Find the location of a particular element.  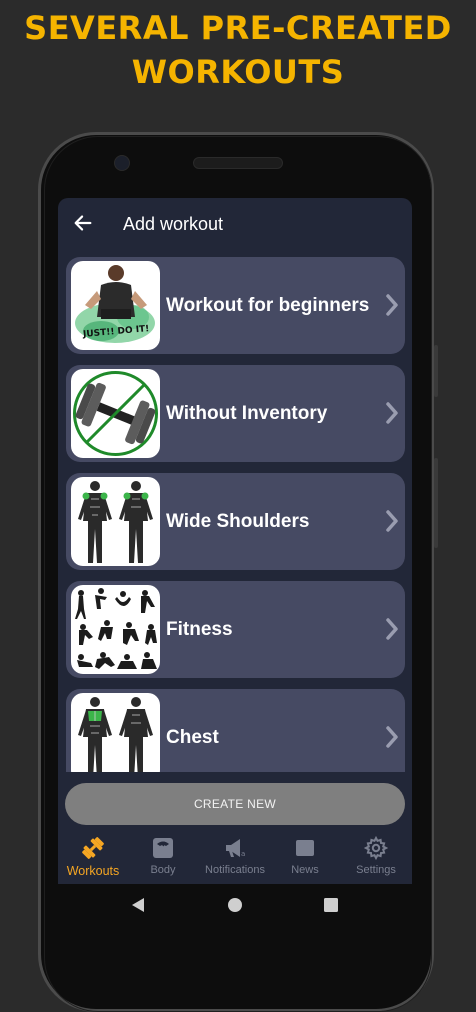

volume-button is located at coordinates (436, 503).